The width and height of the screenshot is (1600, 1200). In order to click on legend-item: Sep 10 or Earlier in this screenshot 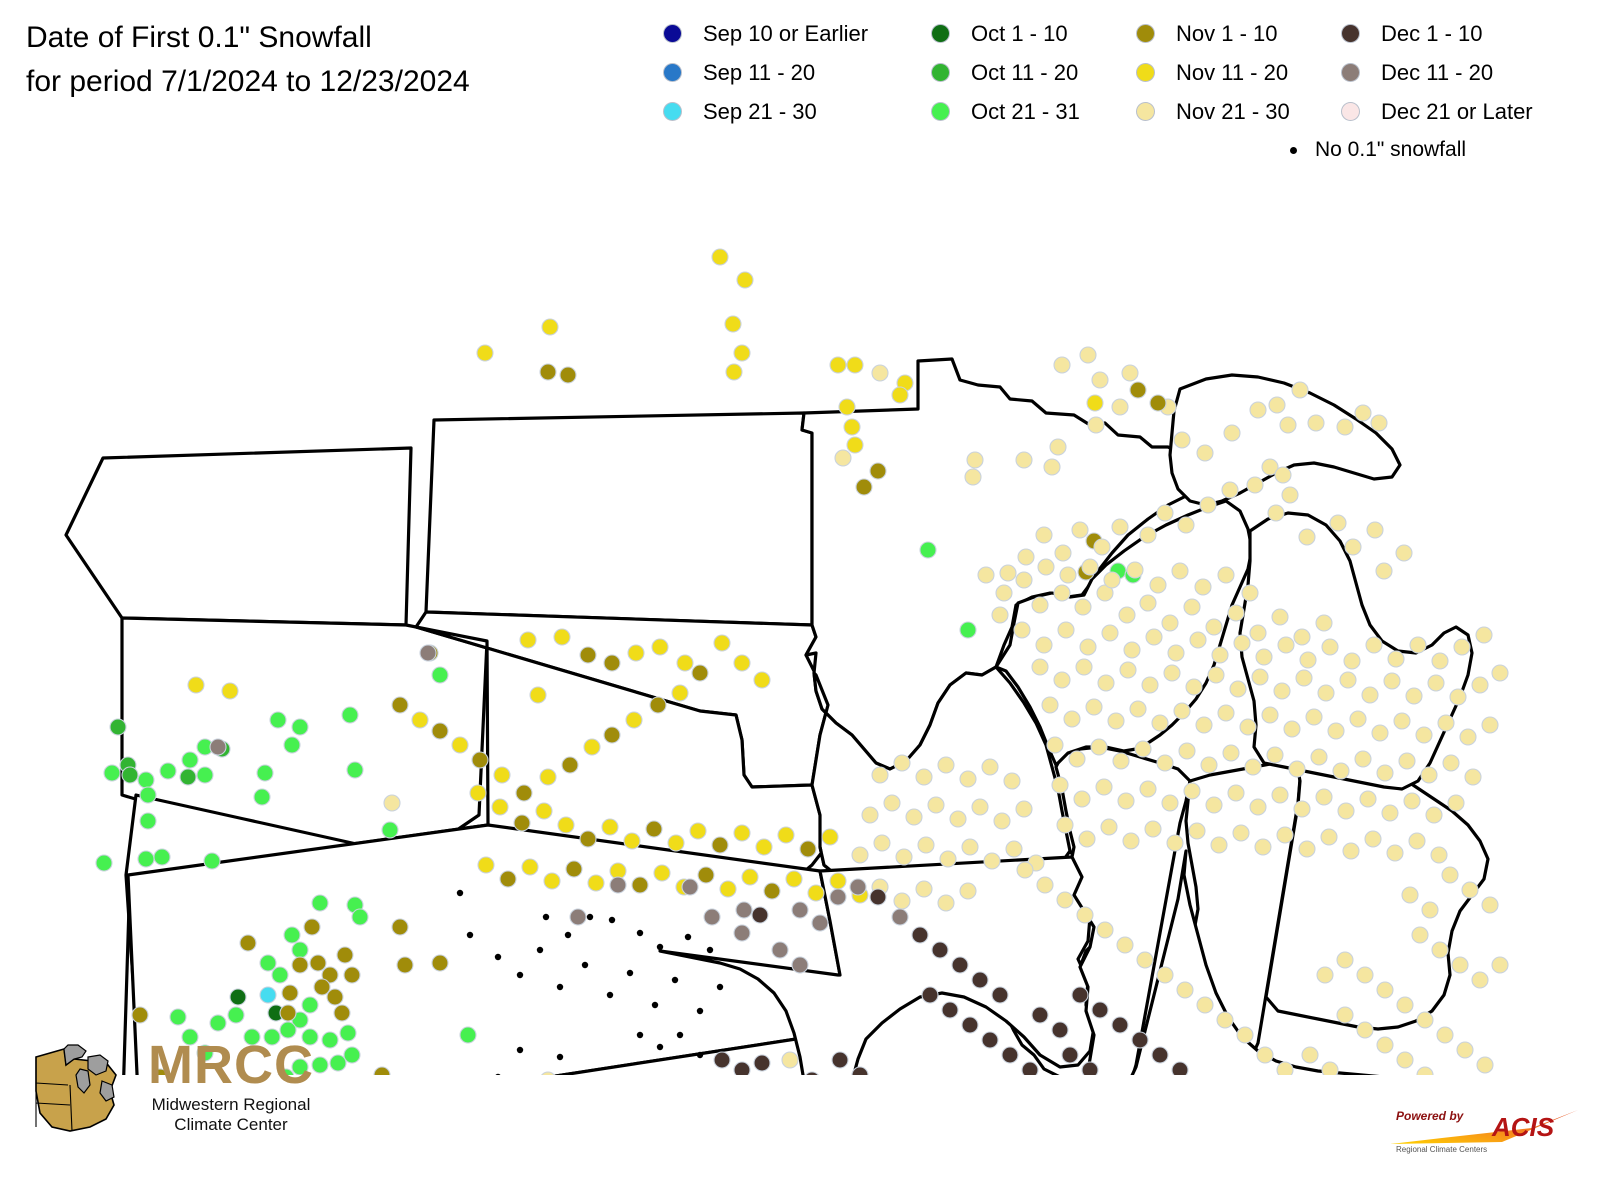, I will do `click(798, 33)`.